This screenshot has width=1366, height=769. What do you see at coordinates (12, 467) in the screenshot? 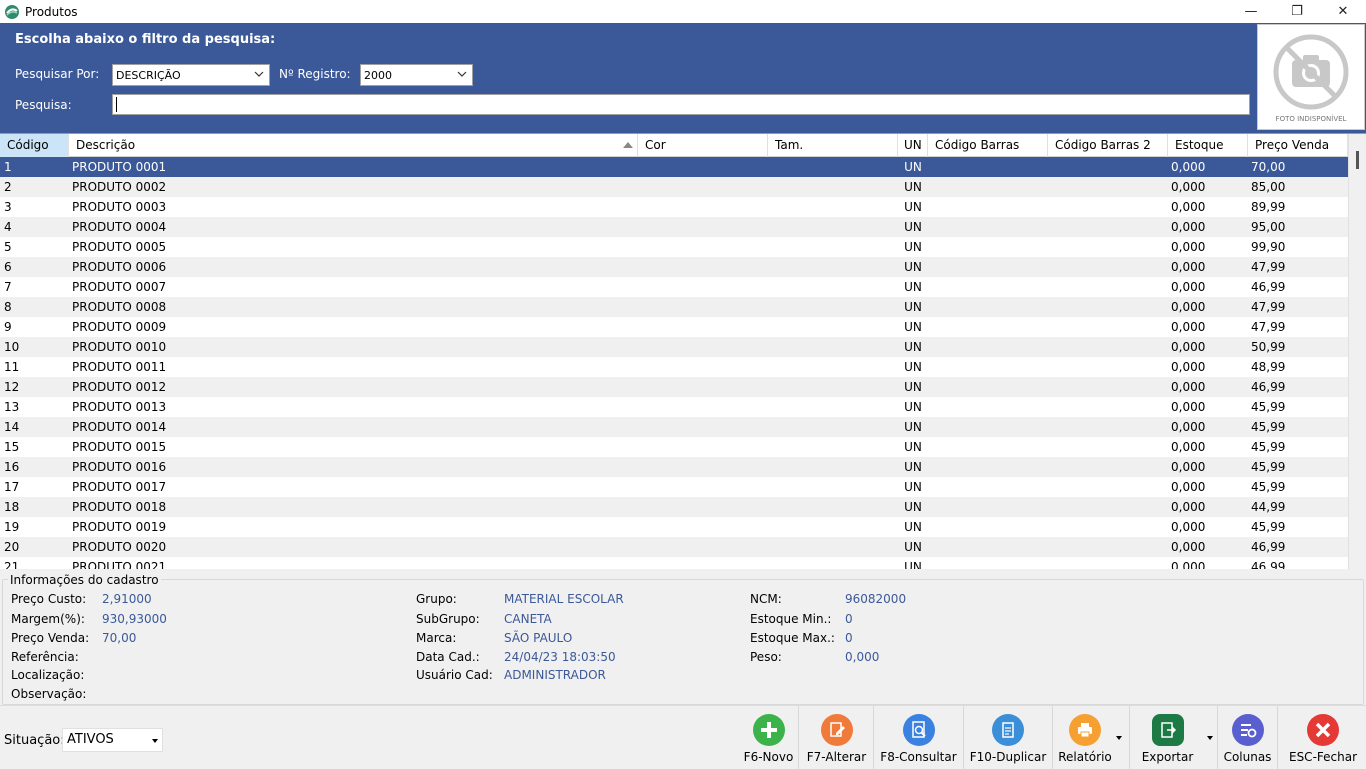
I see `cell-codigo: 16` at bounding box center [12, 467].